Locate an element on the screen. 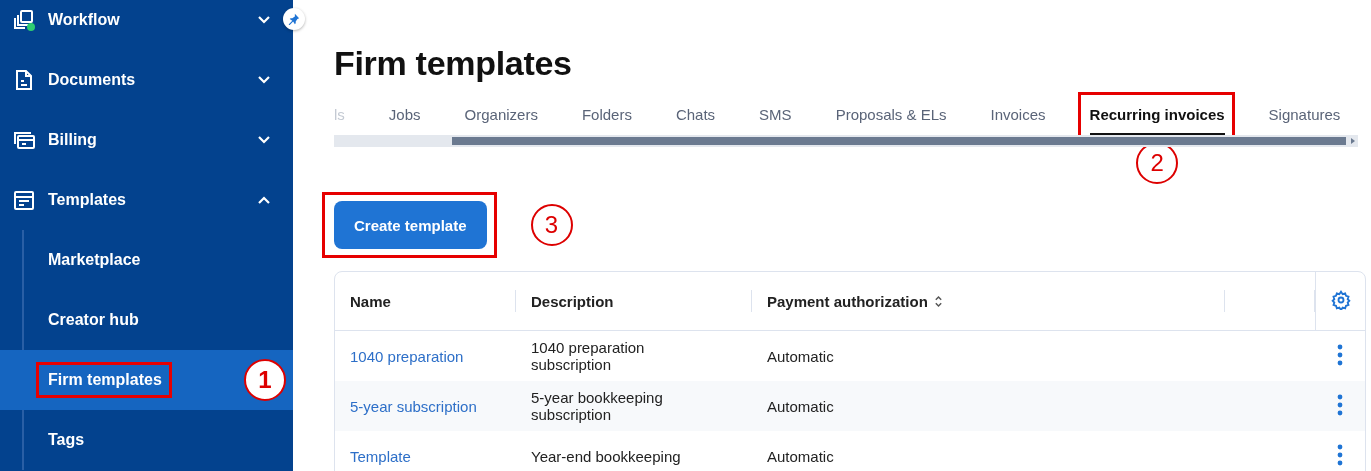 The image size is (1371, 471). tab: Chats is located at coordinates (695, 118).